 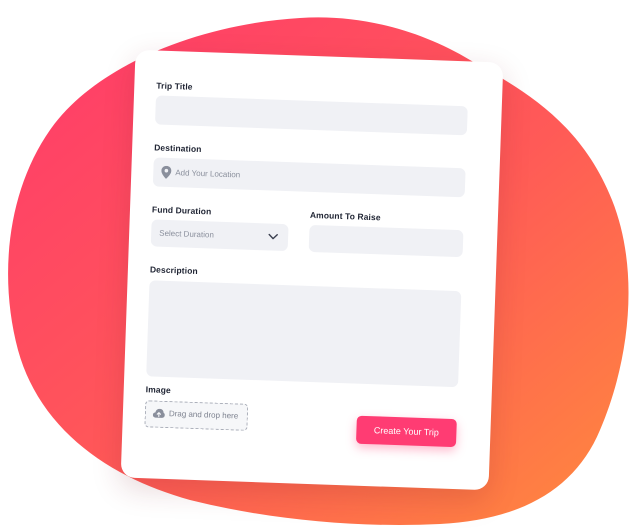 What do you see at coordinates (311, 115) in the screenshot?
I see `trip-title-input` at bounding box center [311, 115].